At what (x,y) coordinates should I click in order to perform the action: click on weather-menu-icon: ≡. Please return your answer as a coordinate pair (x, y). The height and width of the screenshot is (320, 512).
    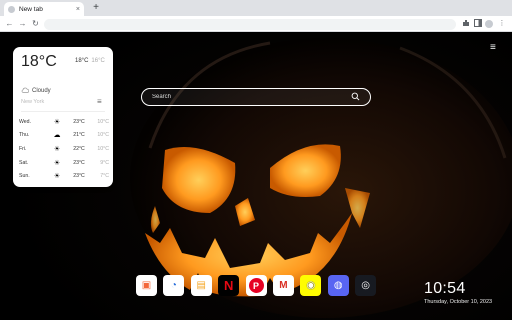
    Looking at the image, I should click on (99, 101).